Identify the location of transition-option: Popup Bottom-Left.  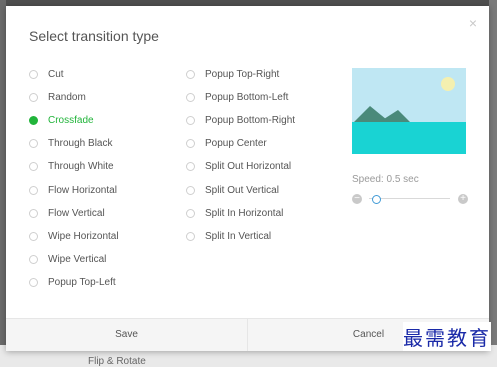
(237, 97).